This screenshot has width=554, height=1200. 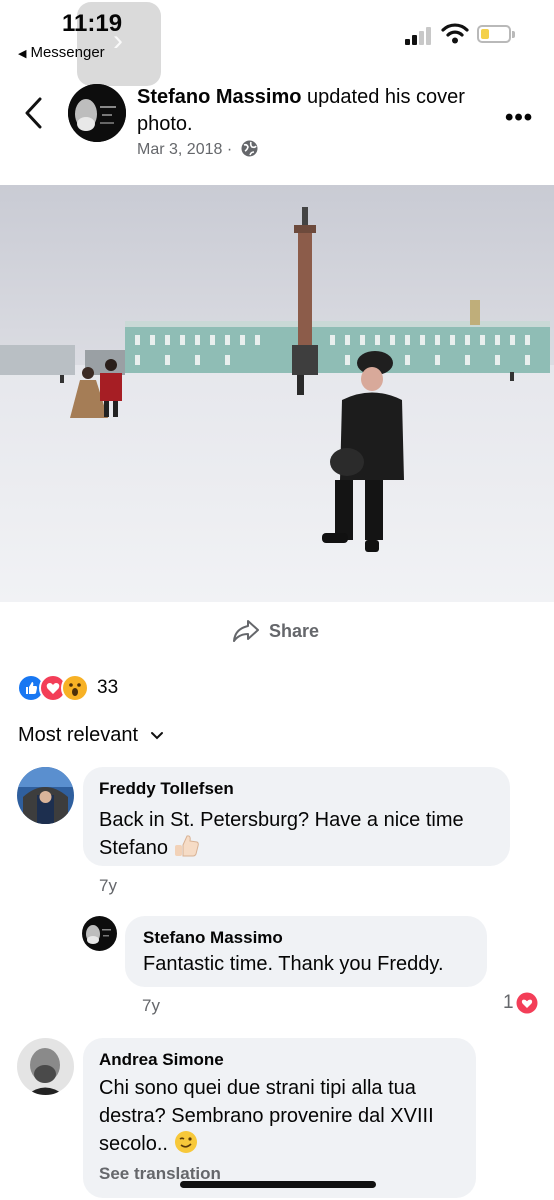 I want to click on comment-text-line: secolo.., so click(x=133, y=1144).